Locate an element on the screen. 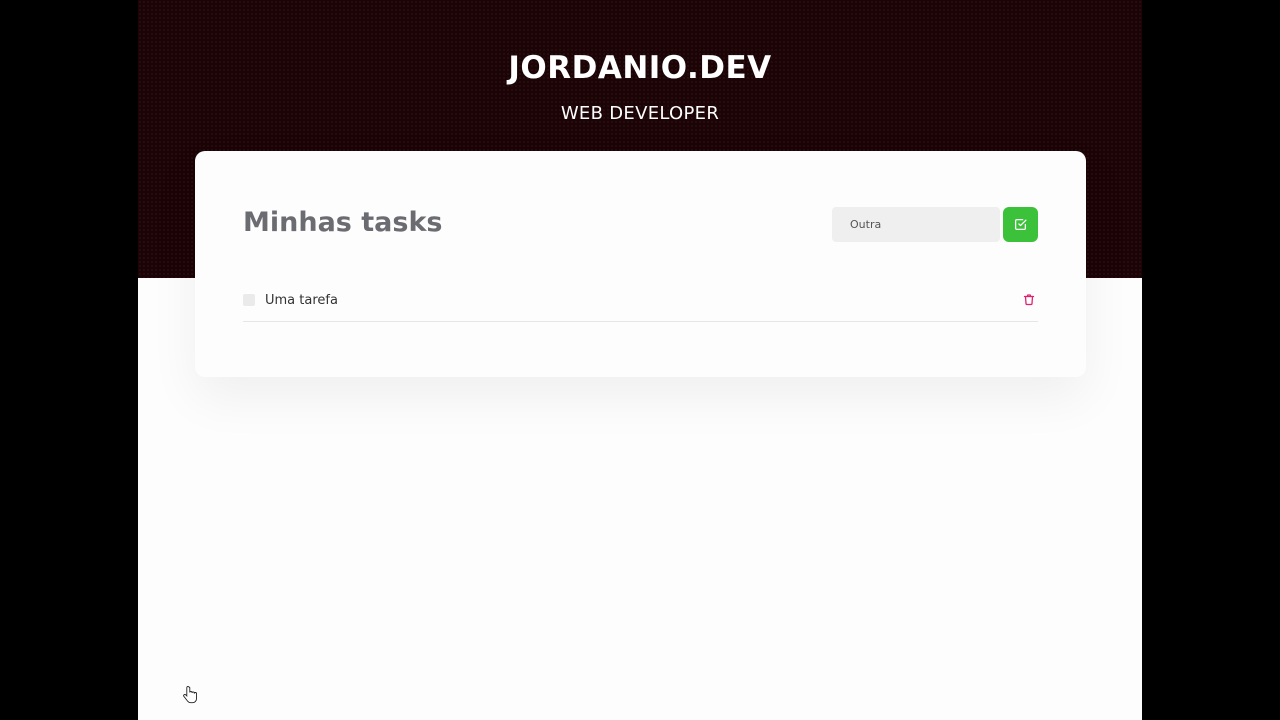  task-checkbox is located at coordinates (249, 300).